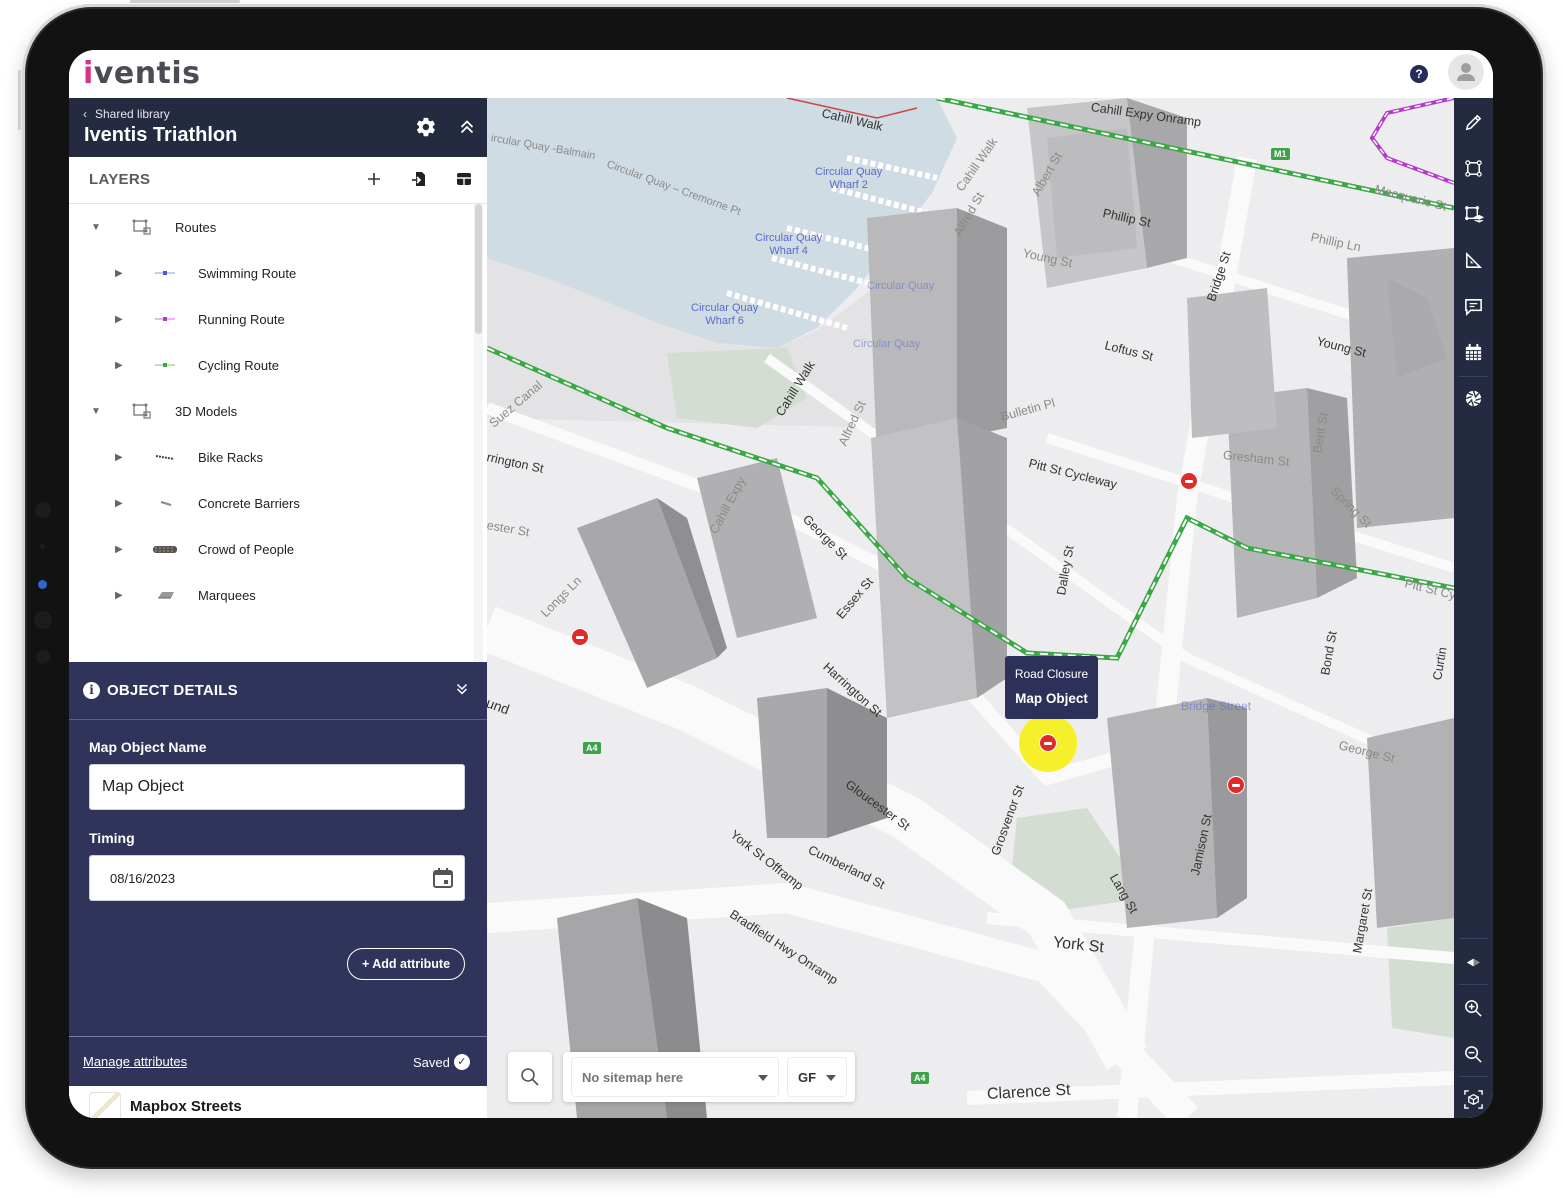 The image size is (1563, 1198). What do you see at coordinates (467, 127) in the screenshot?
I see `double-chevron-up-icon` at bounding box center [467, 127].